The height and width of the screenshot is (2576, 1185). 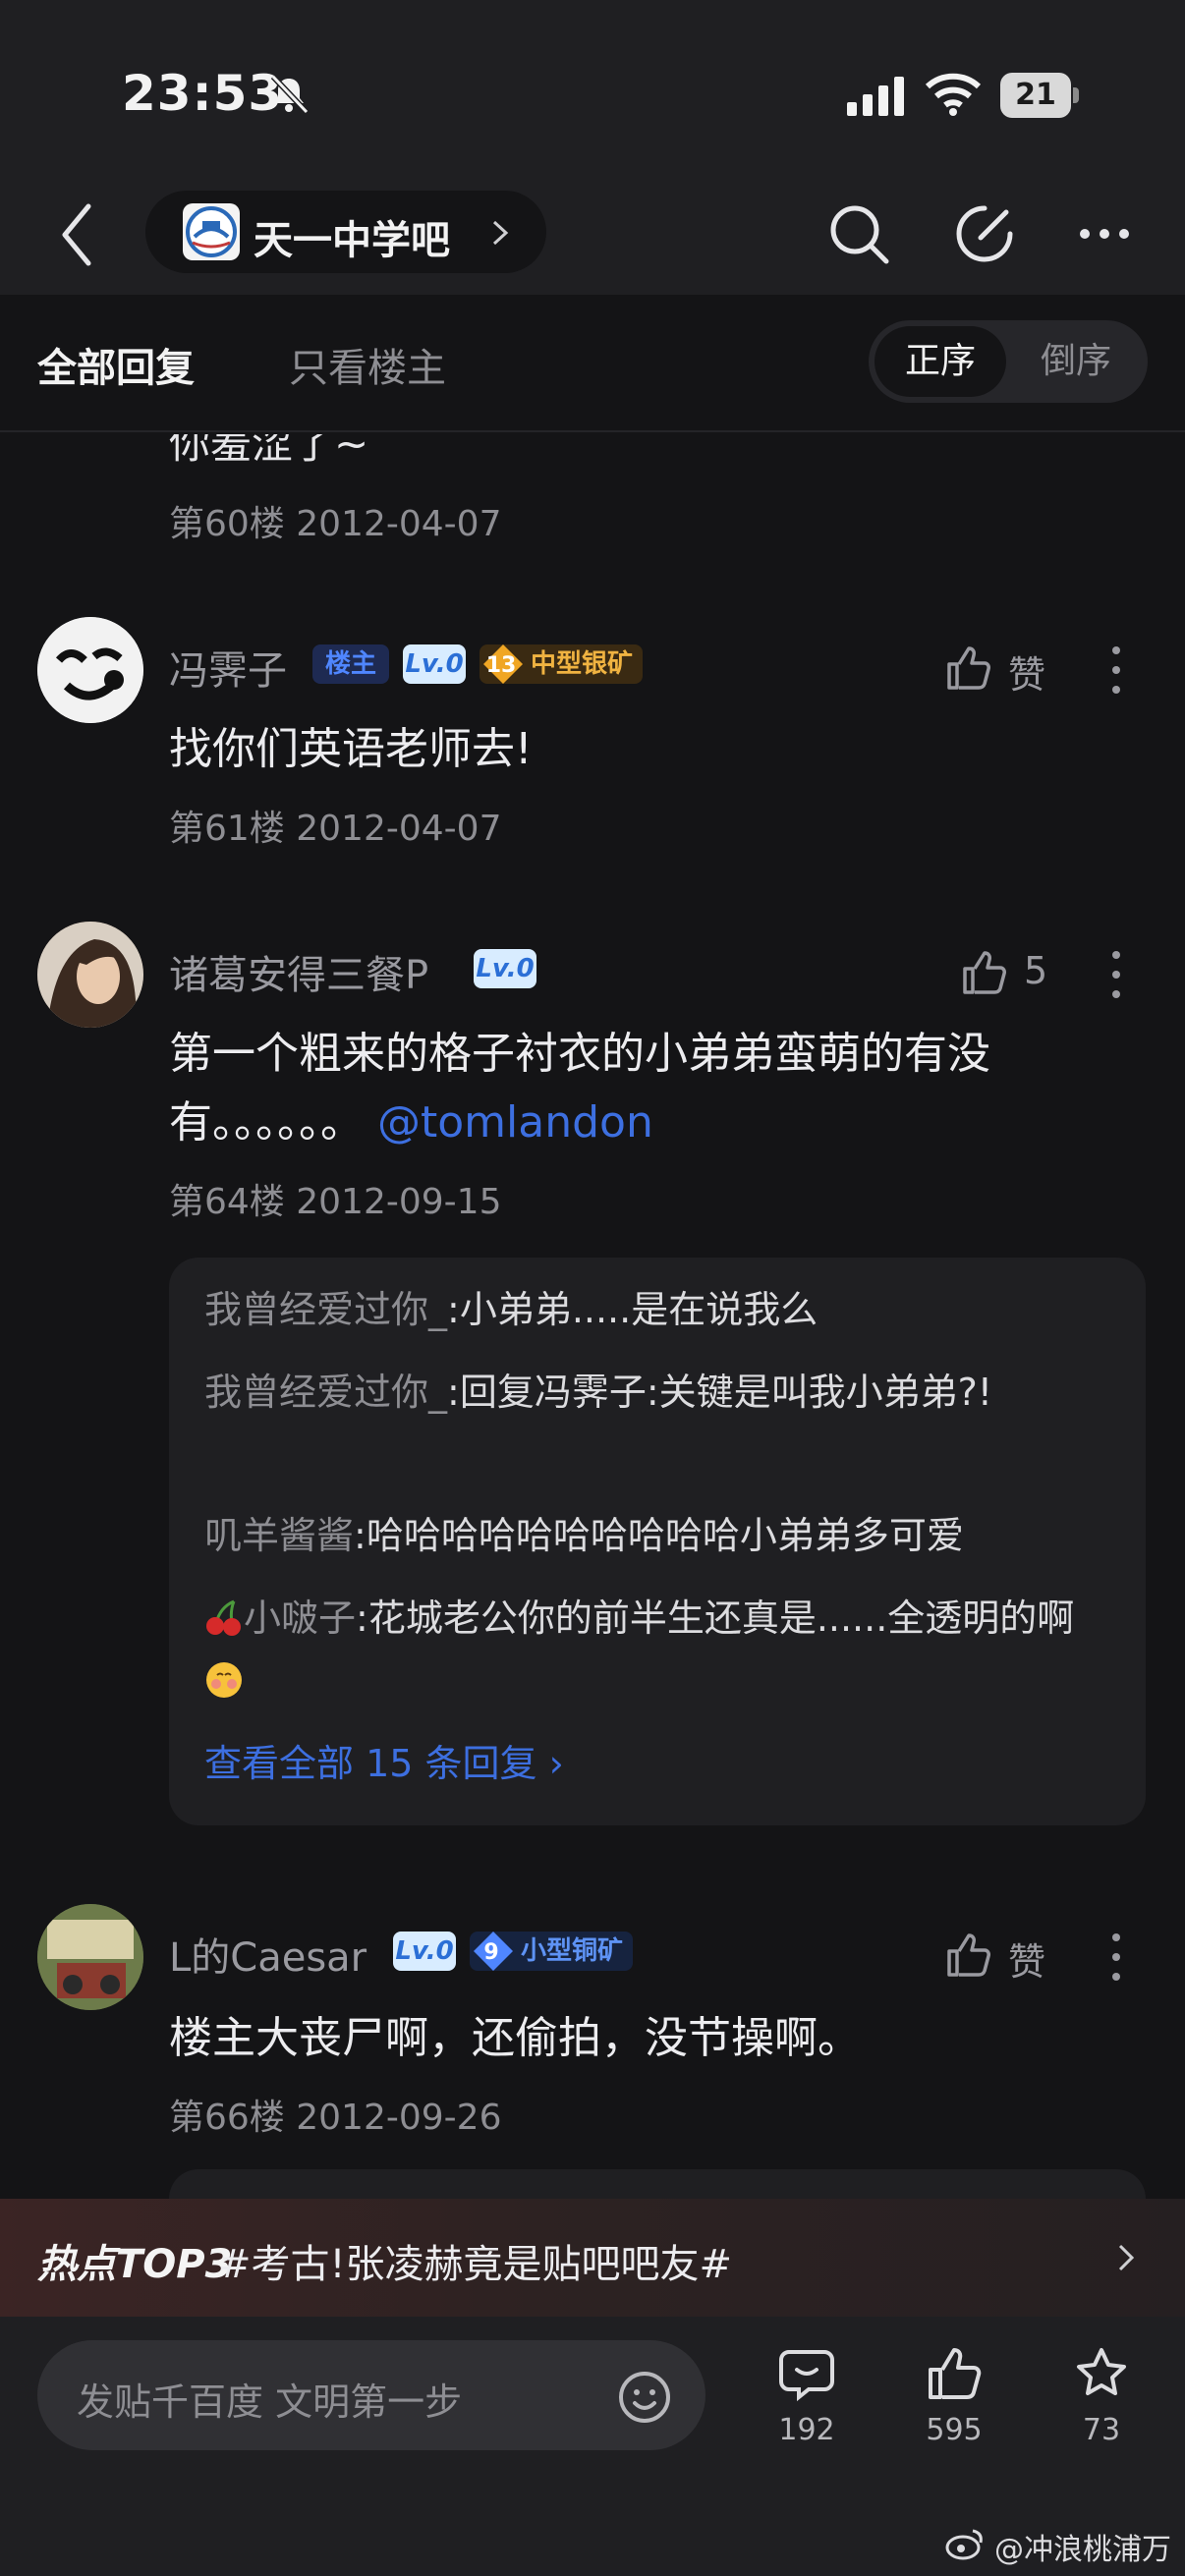 What do you see at coordinates (579, 1054) in the screenshot?
I see `post-text-line: 第一个粗来的格子衬衣的小弟弟蛮萌的有没` at bounding box center [579, 1054].